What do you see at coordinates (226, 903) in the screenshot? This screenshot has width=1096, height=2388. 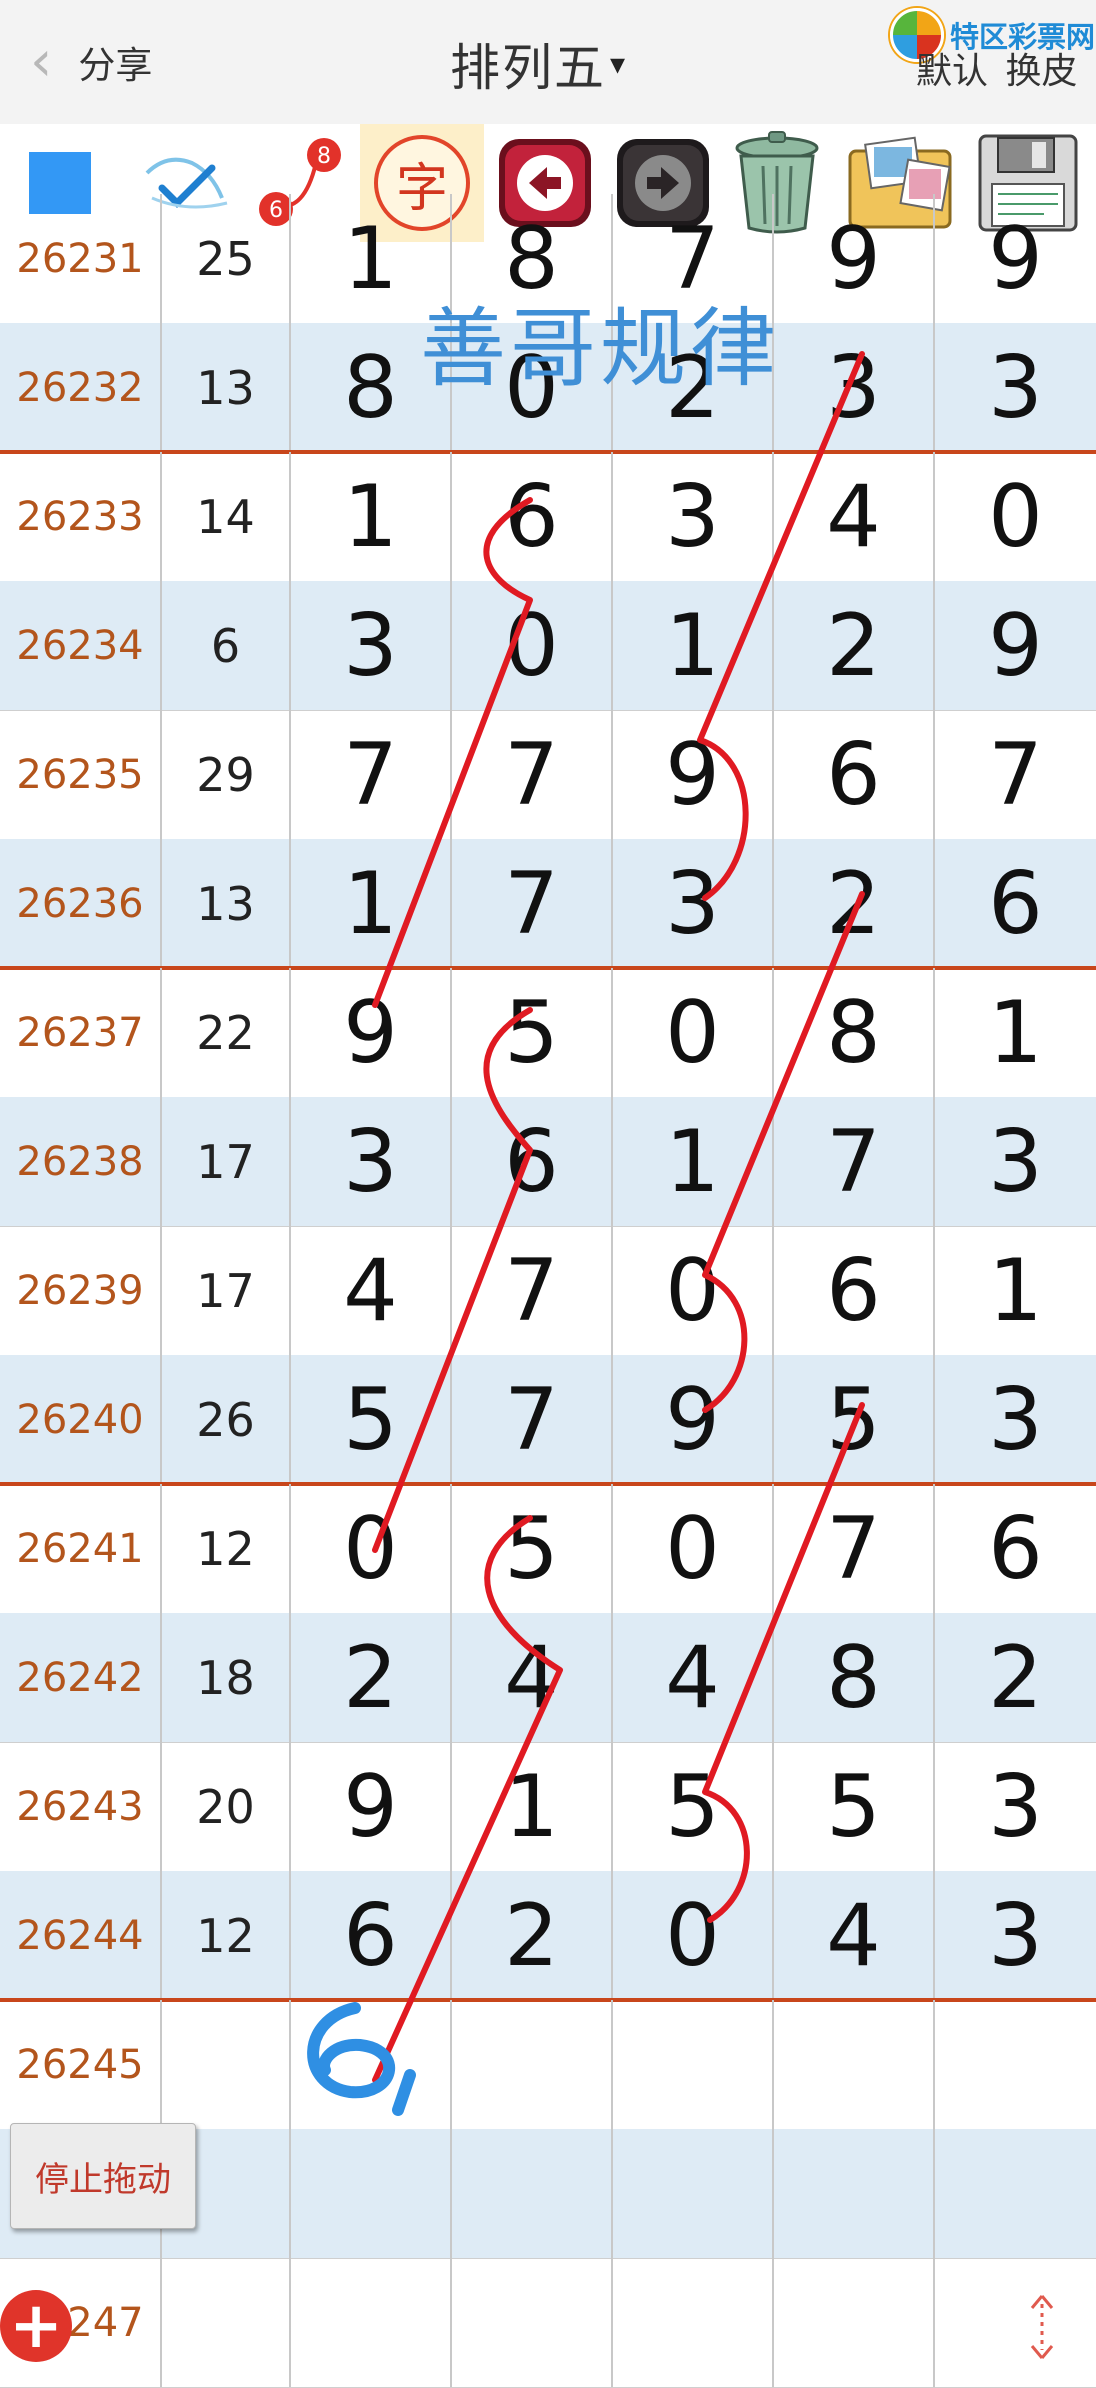 I see `sum-value: 13` at bounding box center [226, 903].